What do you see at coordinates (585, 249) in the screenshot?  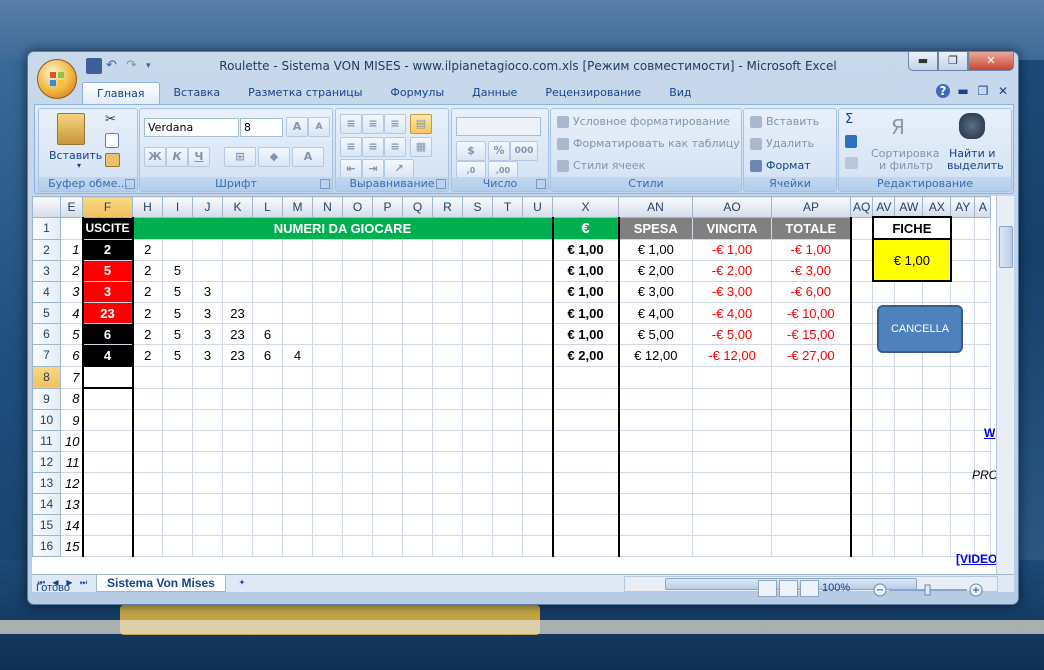 I see `x-cell: € 1,00` at bounding box center [585, 249].